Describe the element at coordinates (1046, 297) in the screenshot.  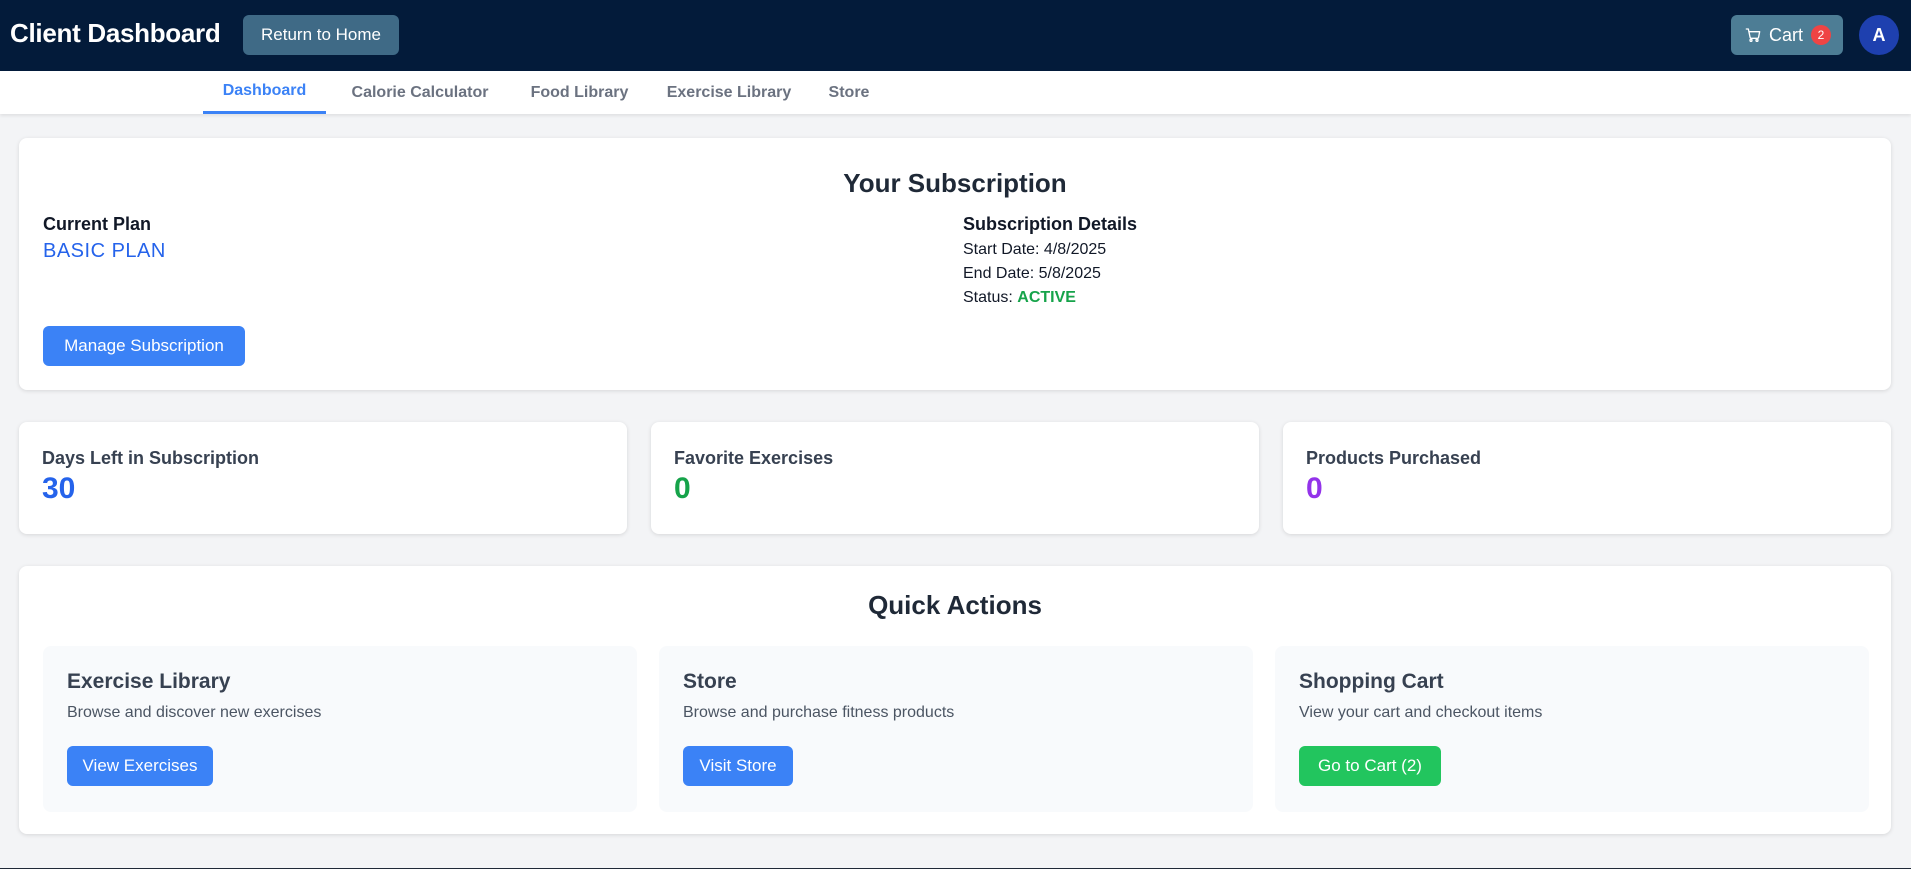
I see `status-badge: ACTIVE` at that location.